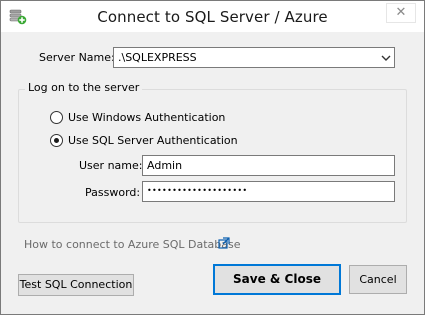 The image size is (425, 315). What do you see at coordinates (132, 244) in the screenshot?
I see `azure-help-link: How to connect to Azure SQL Database` at bounding box center [132, 244].